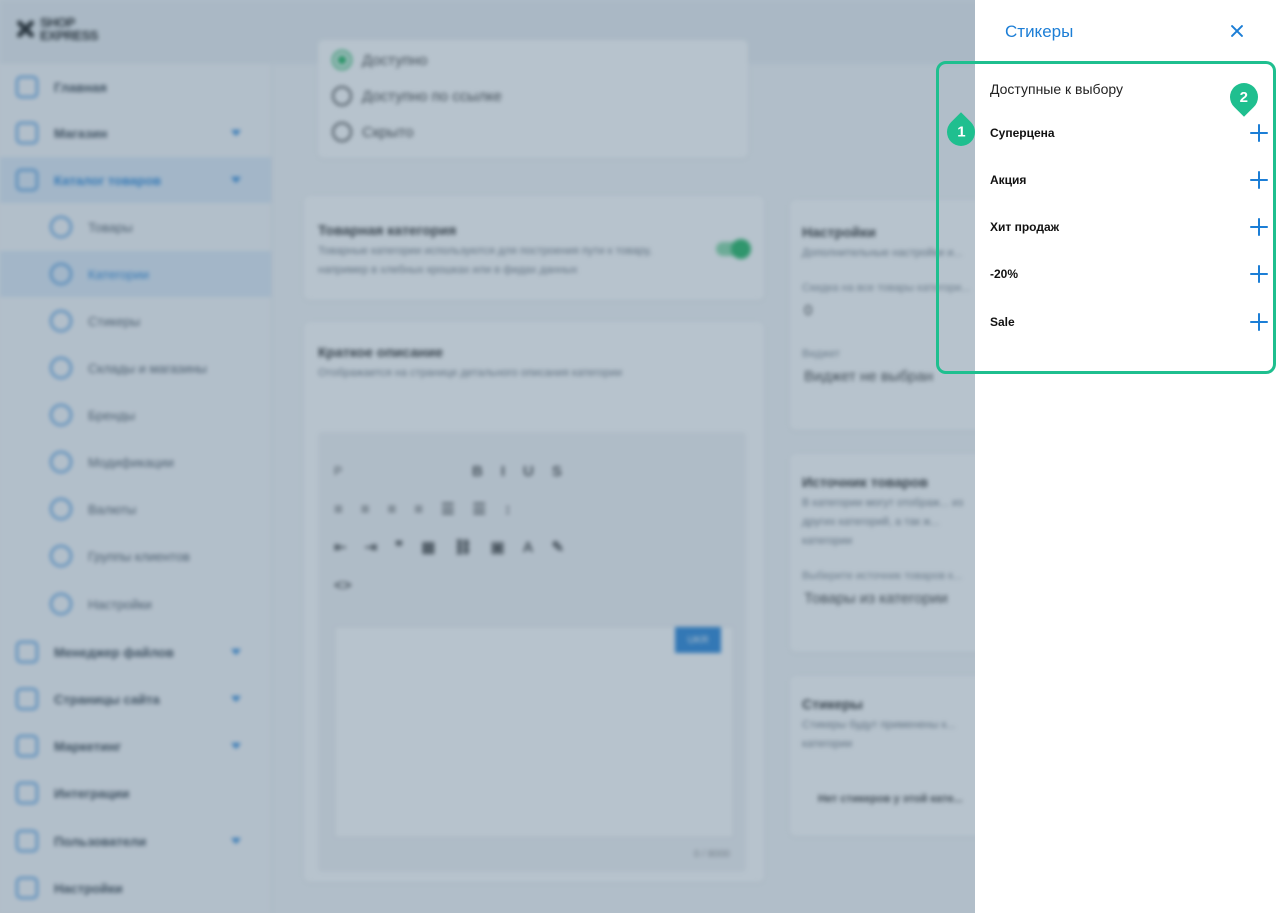 The width and height of the screenshot is (1280, 913). What do you see at coordinates (961, 132) in the screenshot?
I see `step-number: 1` at bounding box center [961, 132].